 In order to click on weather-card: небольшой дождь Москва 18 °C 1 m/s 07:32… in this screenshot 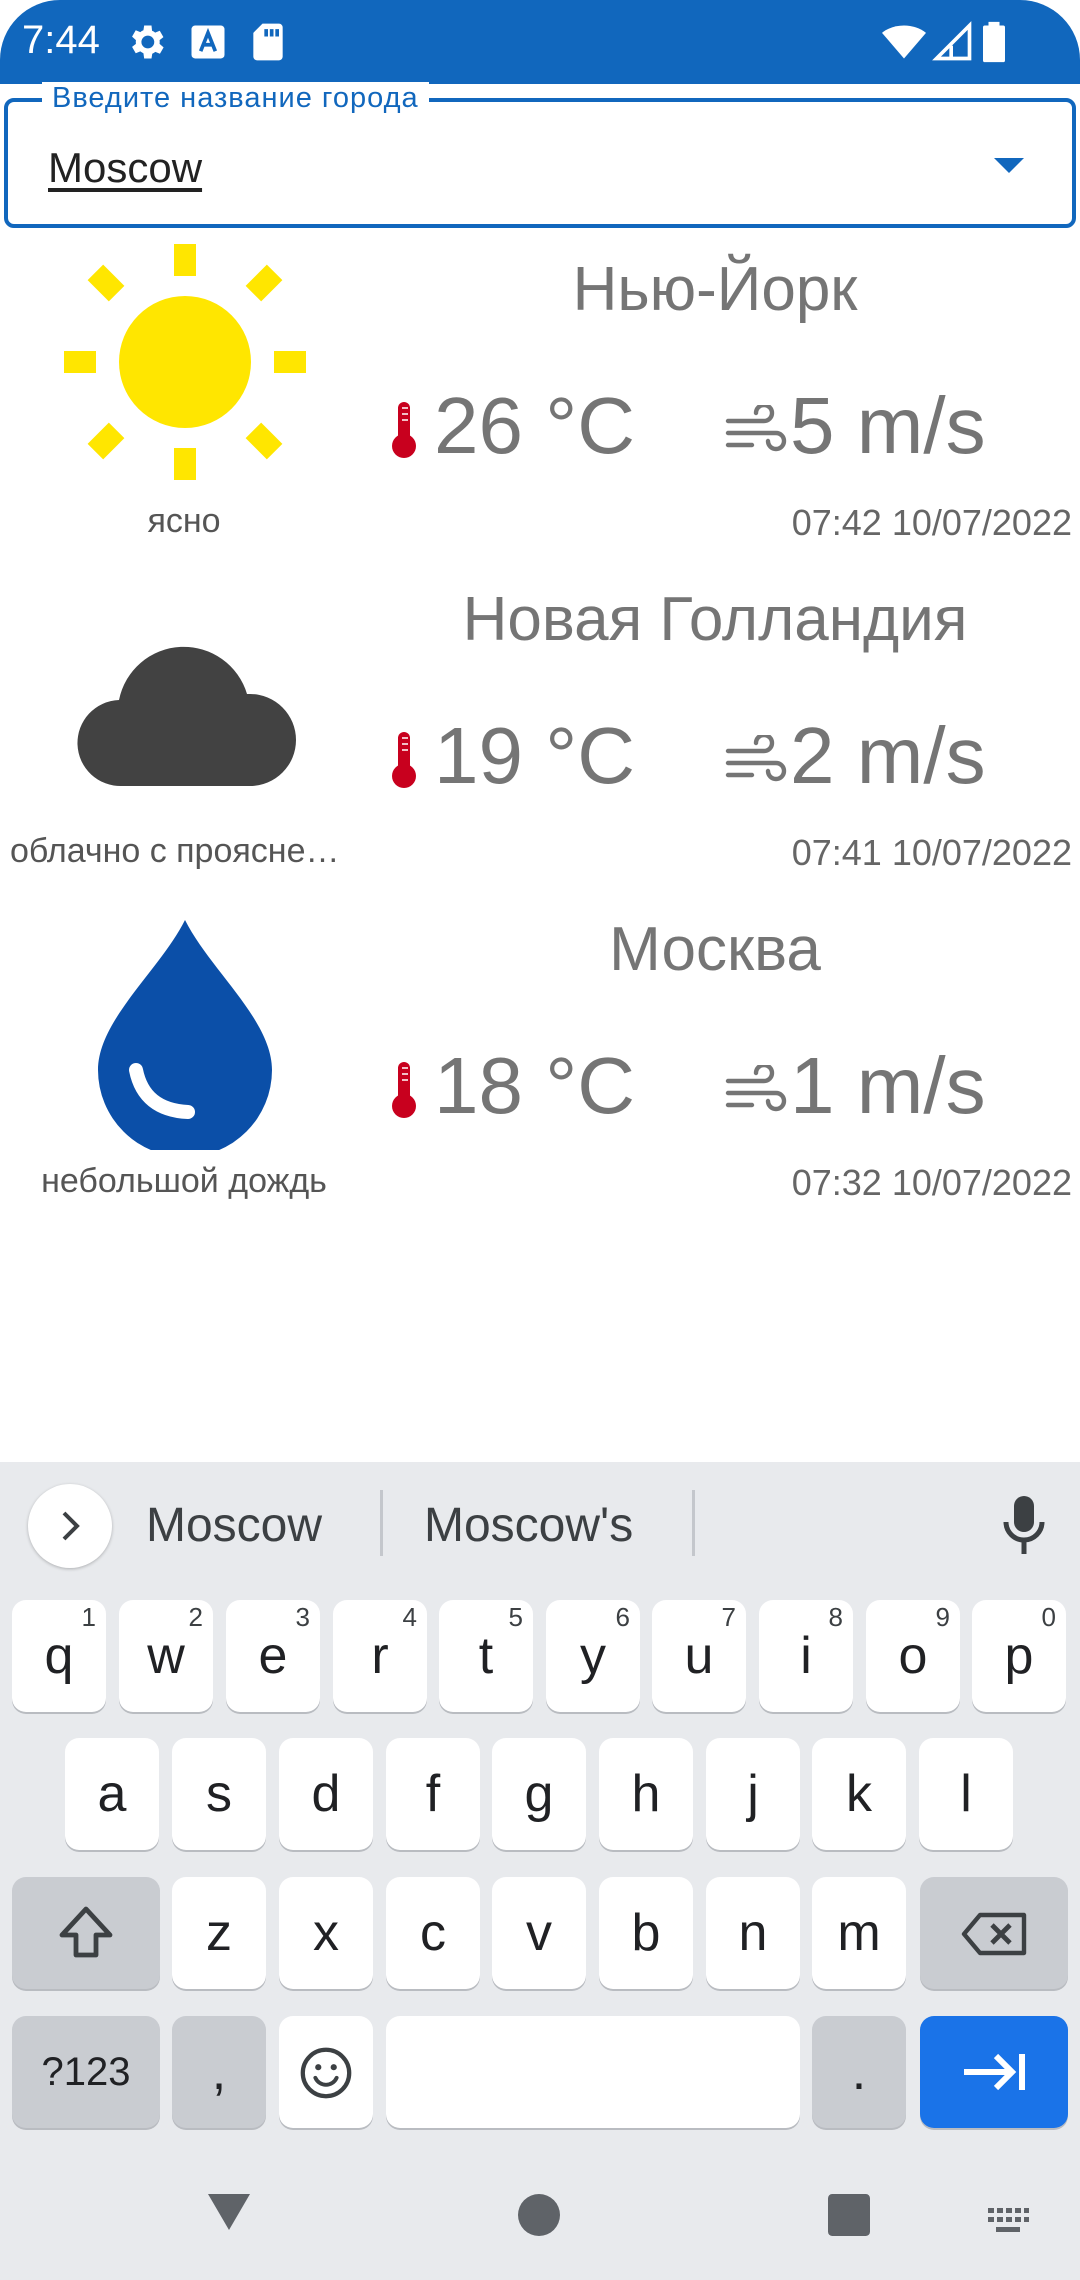, I will do `click(540, 1065)`.